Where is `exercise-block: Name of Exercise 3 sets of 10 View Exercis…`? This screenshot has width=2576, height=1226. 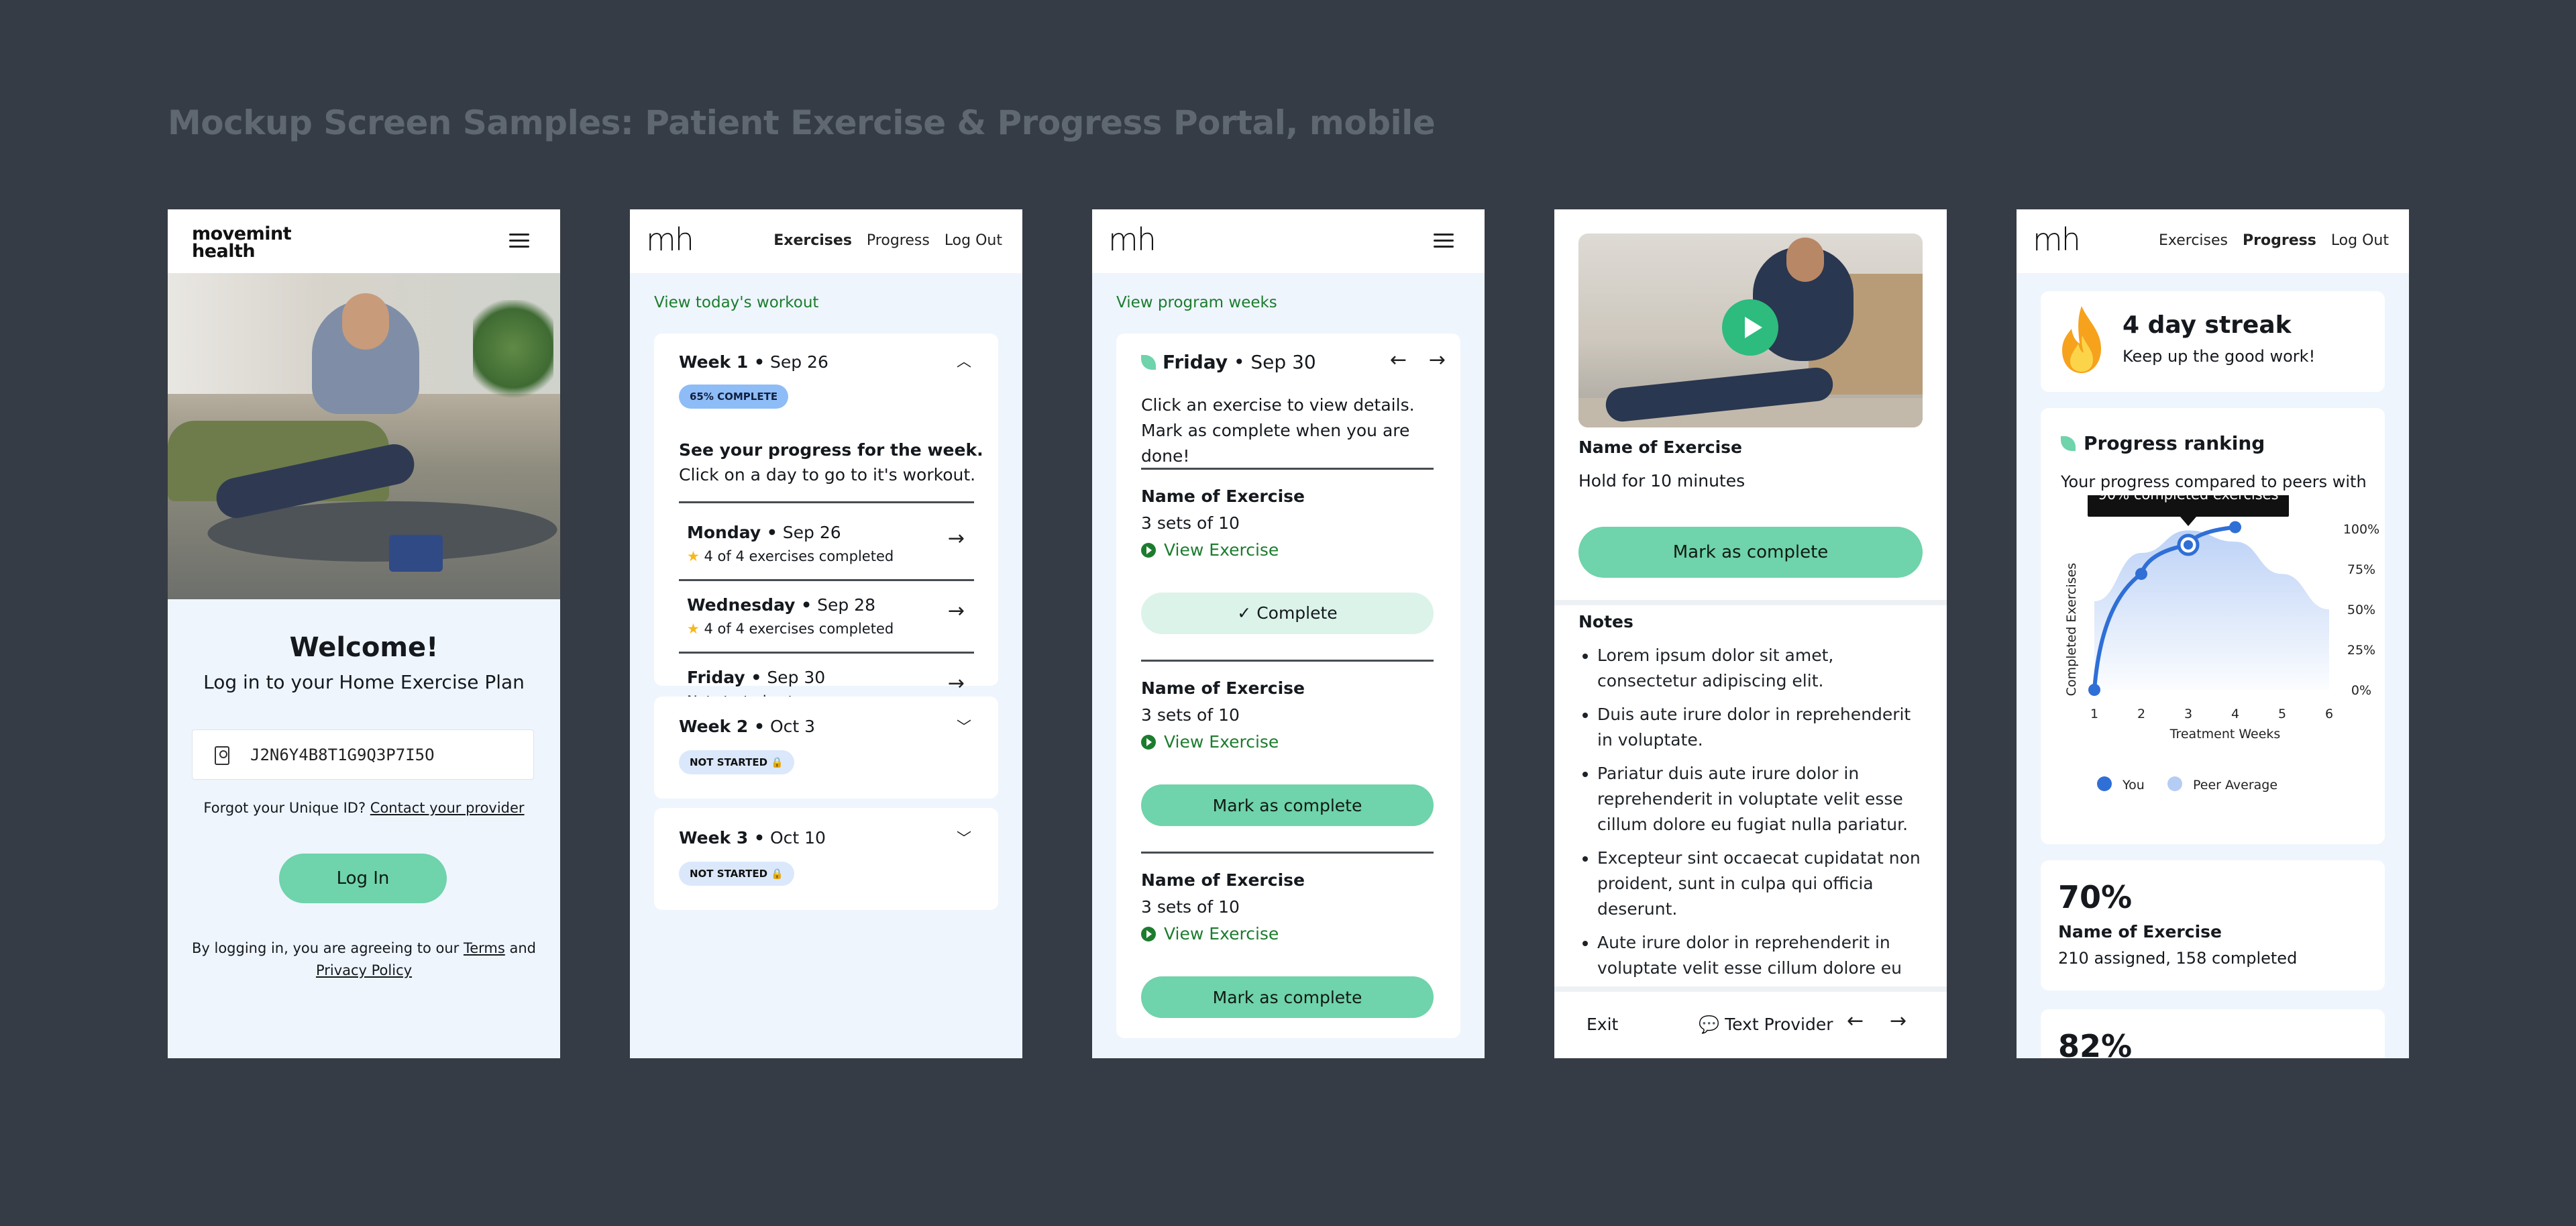 exercise-block: Name of Exercise 3 sets of 10 View Exercis… is located at coordinates (1288, 562).